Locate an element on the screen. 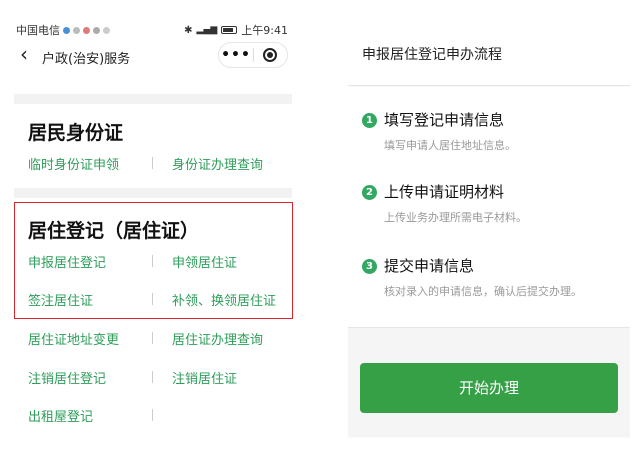 This screenshot has width=640, height=476. step-description: 上传业务办理所需电子材料。 is located at coordinates (455, 217).